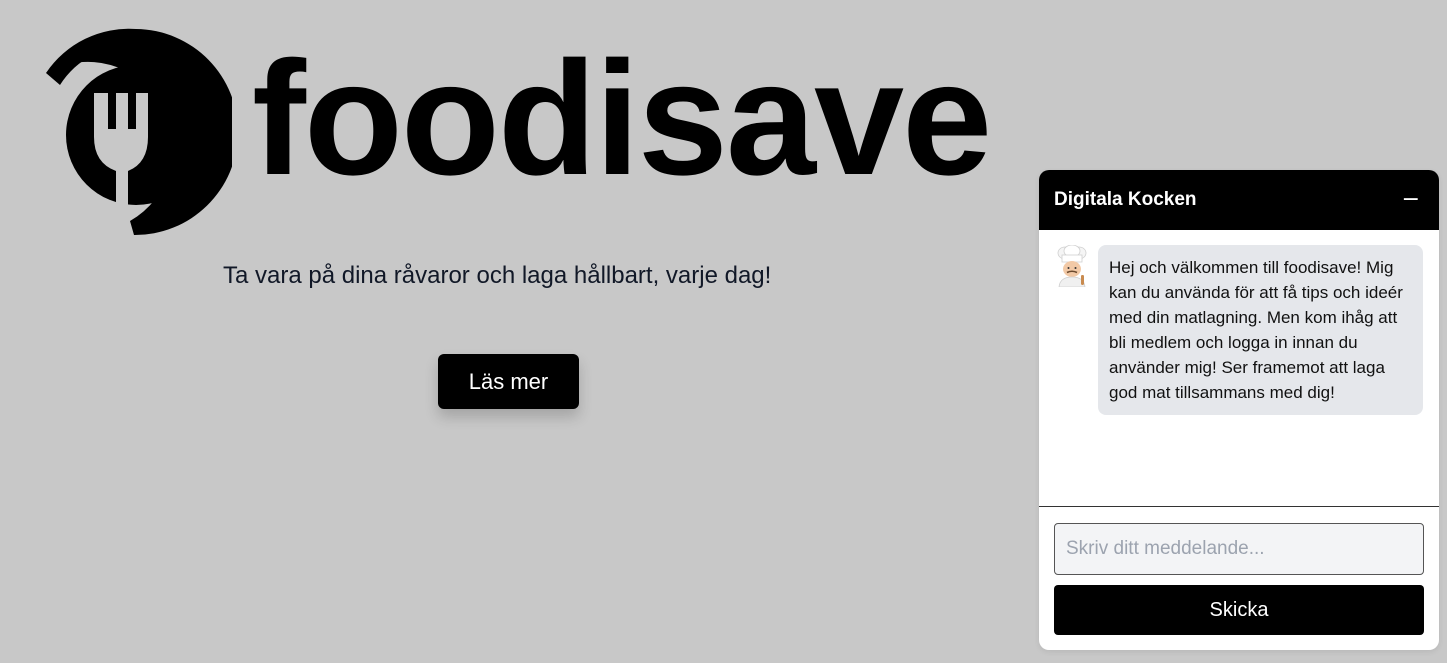  I want to click on chat-title: Digitala Kocken, so click(1125, 199).